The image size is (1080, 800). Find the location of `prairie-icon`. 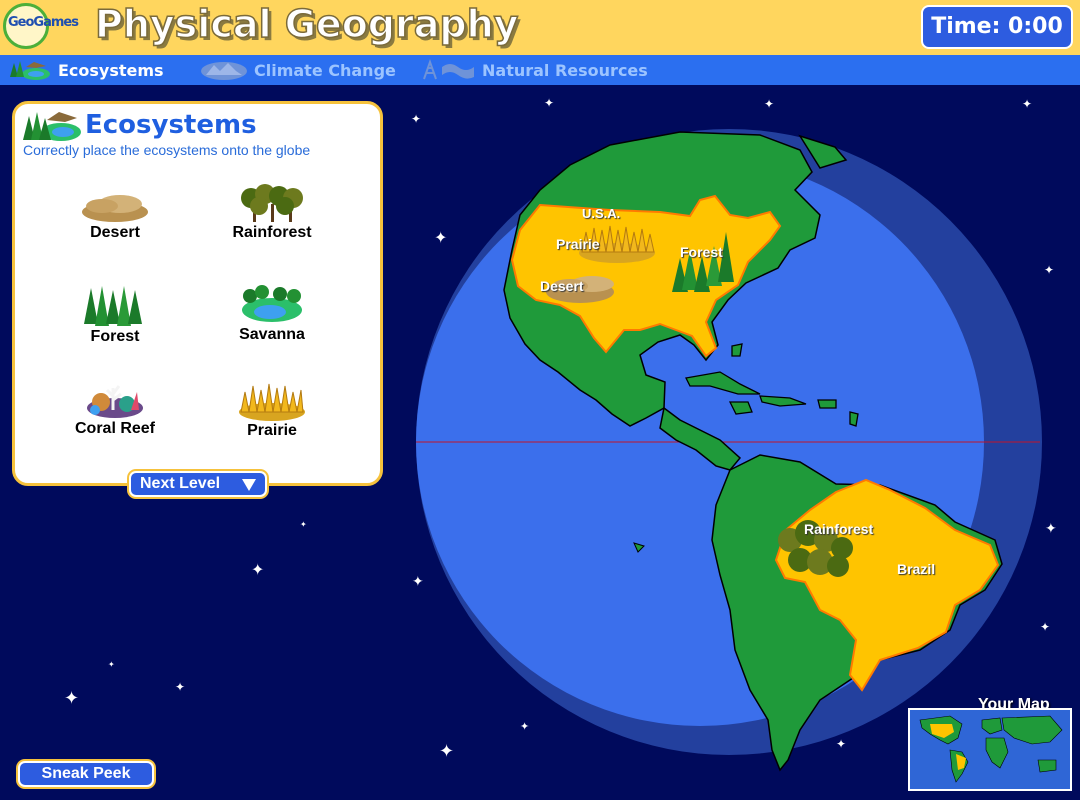

prairie-icon is located at coordinates (272, 402).